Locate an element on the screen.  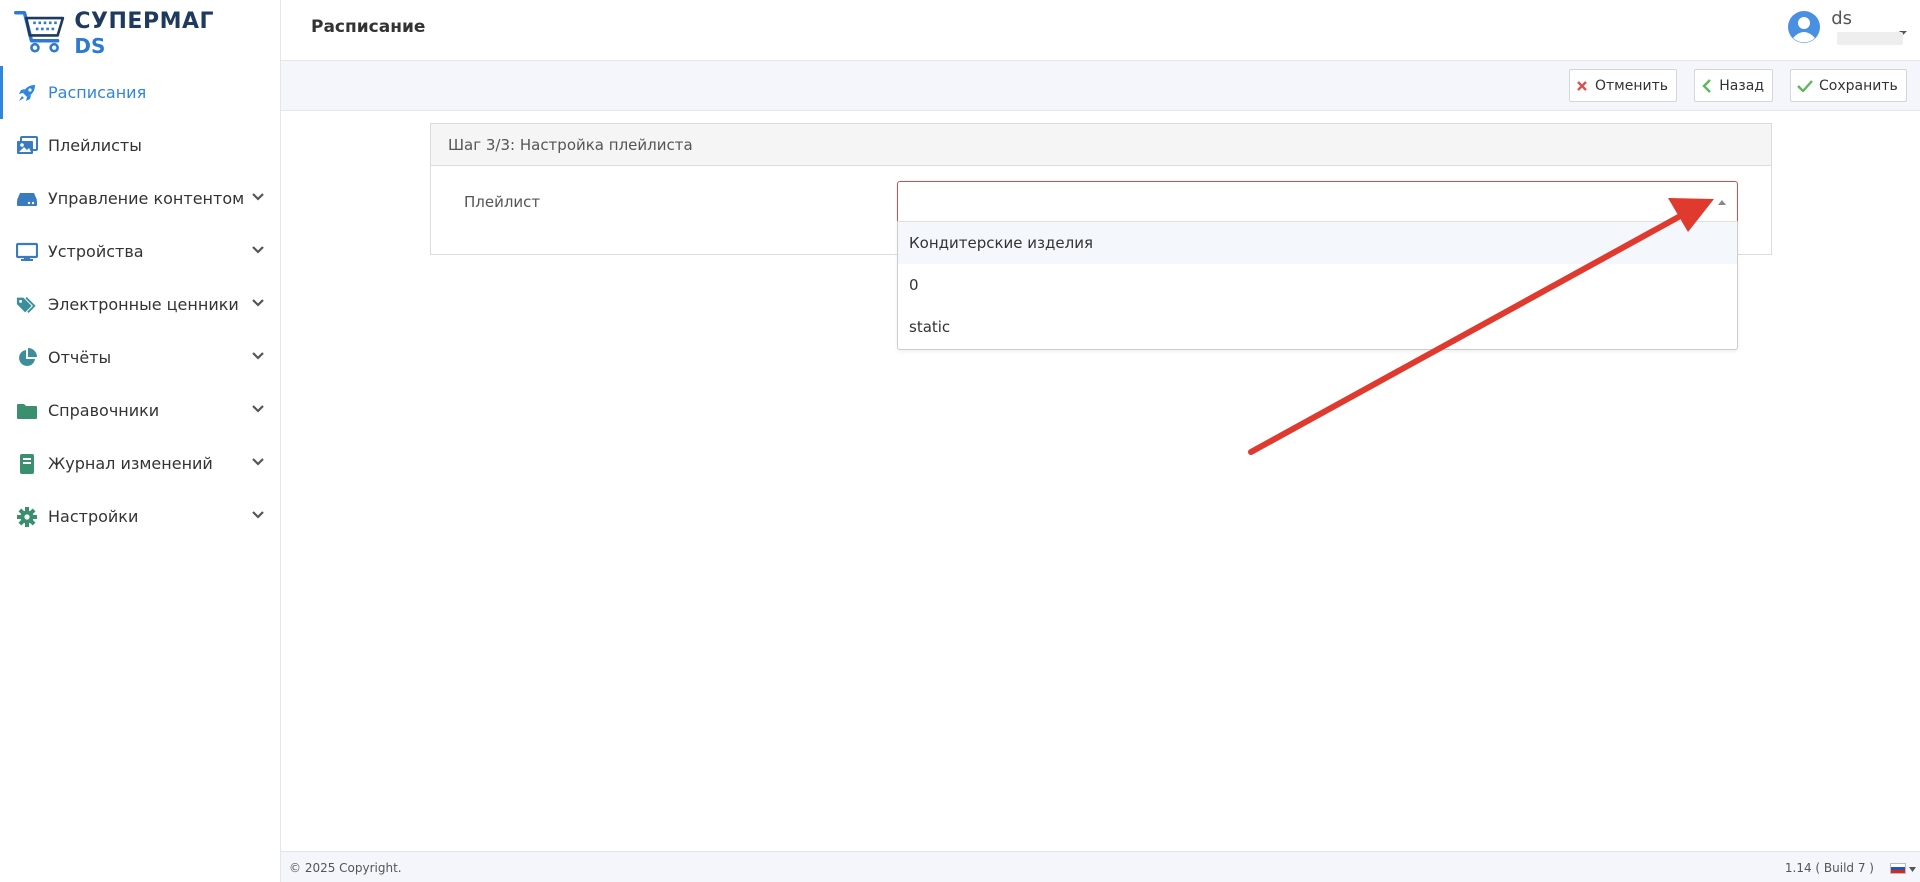
playlist-select is located at coordinates (1317, 201).